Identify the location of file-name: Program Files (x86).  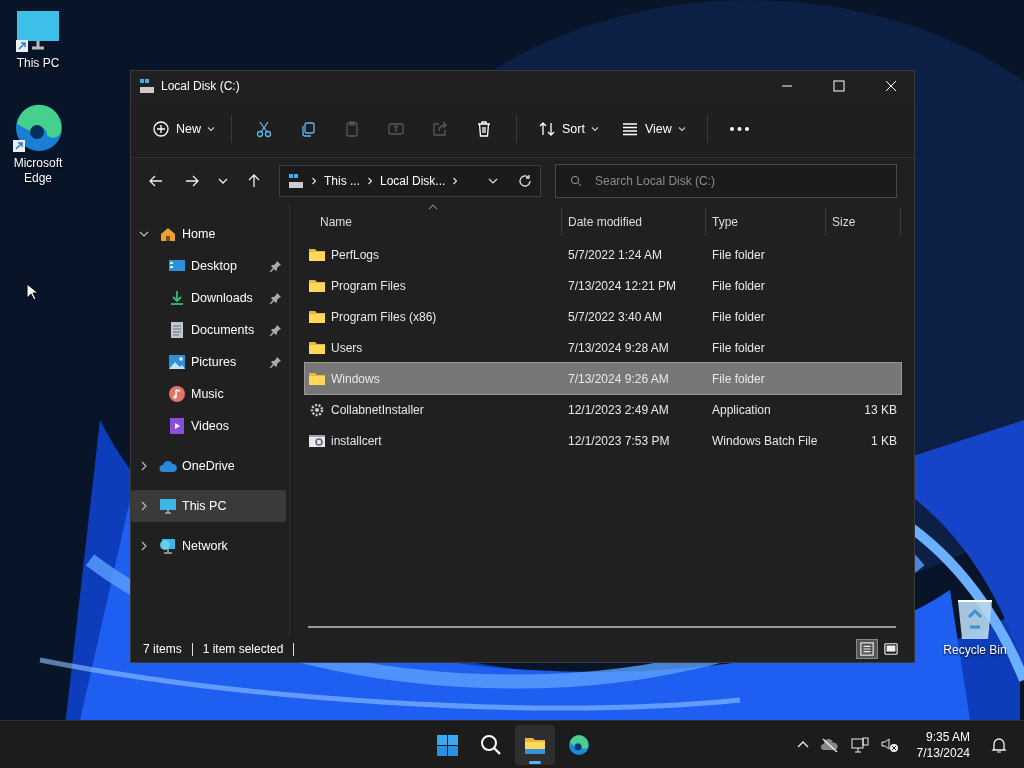
(384, 316).